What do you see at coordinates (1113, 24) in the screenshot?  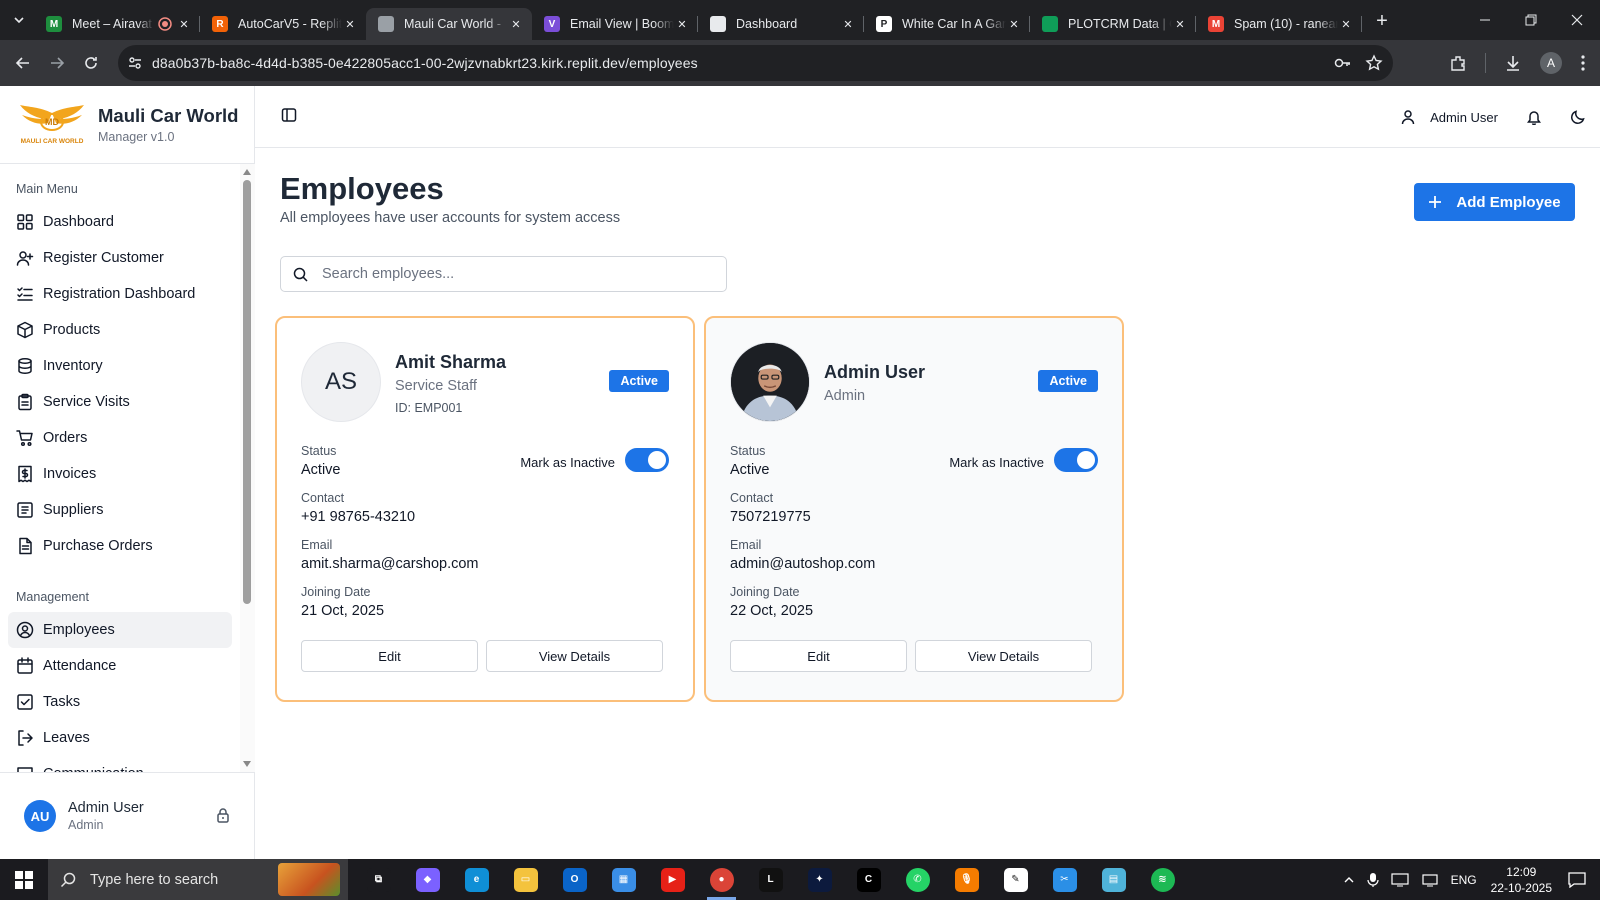 I see `tab-plotcrm-data-c: PLOTCRM Data | C ✕` at bounding box center [1113, 24].